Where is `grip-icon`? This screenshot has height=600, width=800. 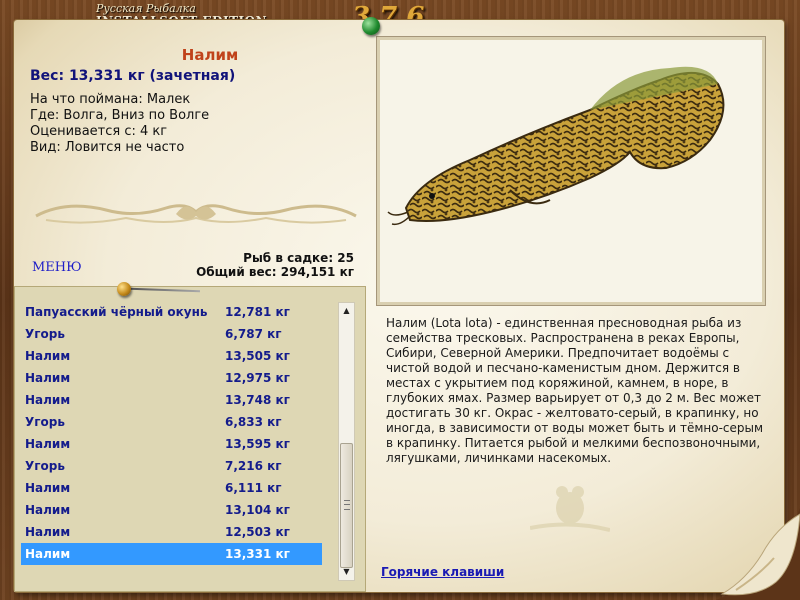
grip-icon is located at coordinates (347, 505).